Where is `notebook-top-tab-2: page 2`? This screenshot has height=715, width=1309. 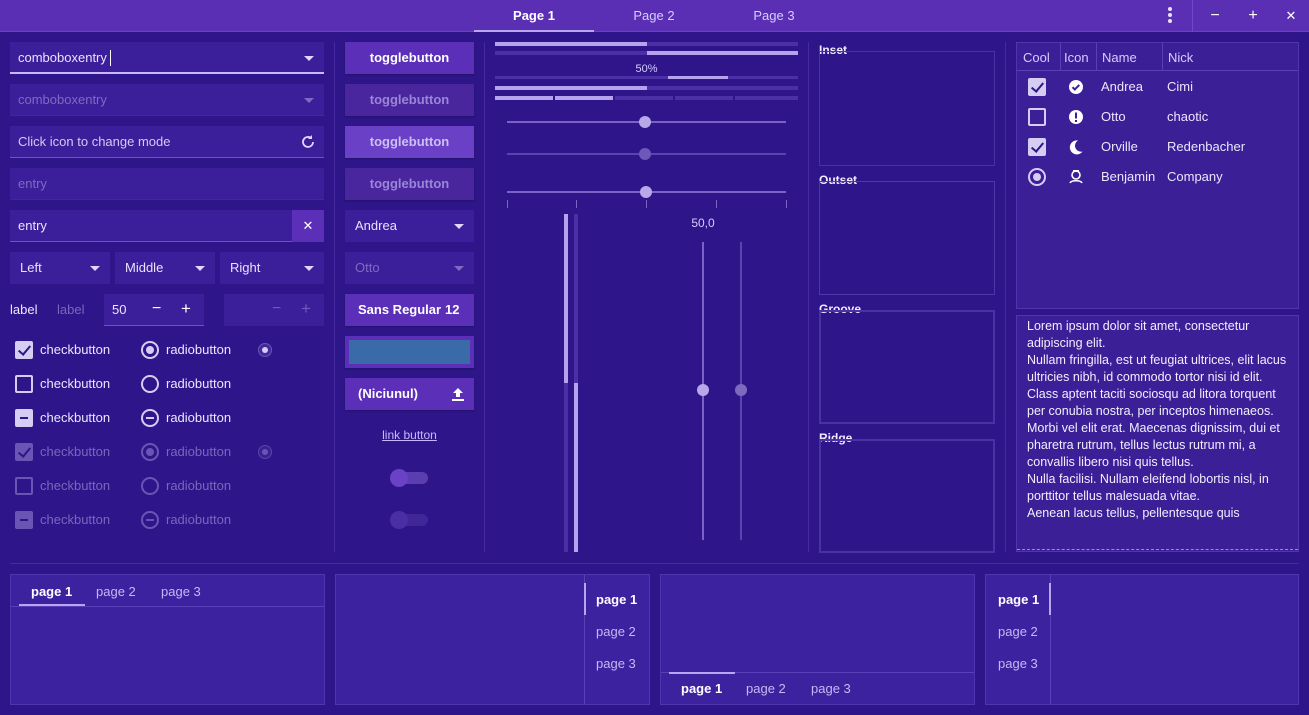
notebook-top-tab-2: page 2 is located at coordinates (116, 591).